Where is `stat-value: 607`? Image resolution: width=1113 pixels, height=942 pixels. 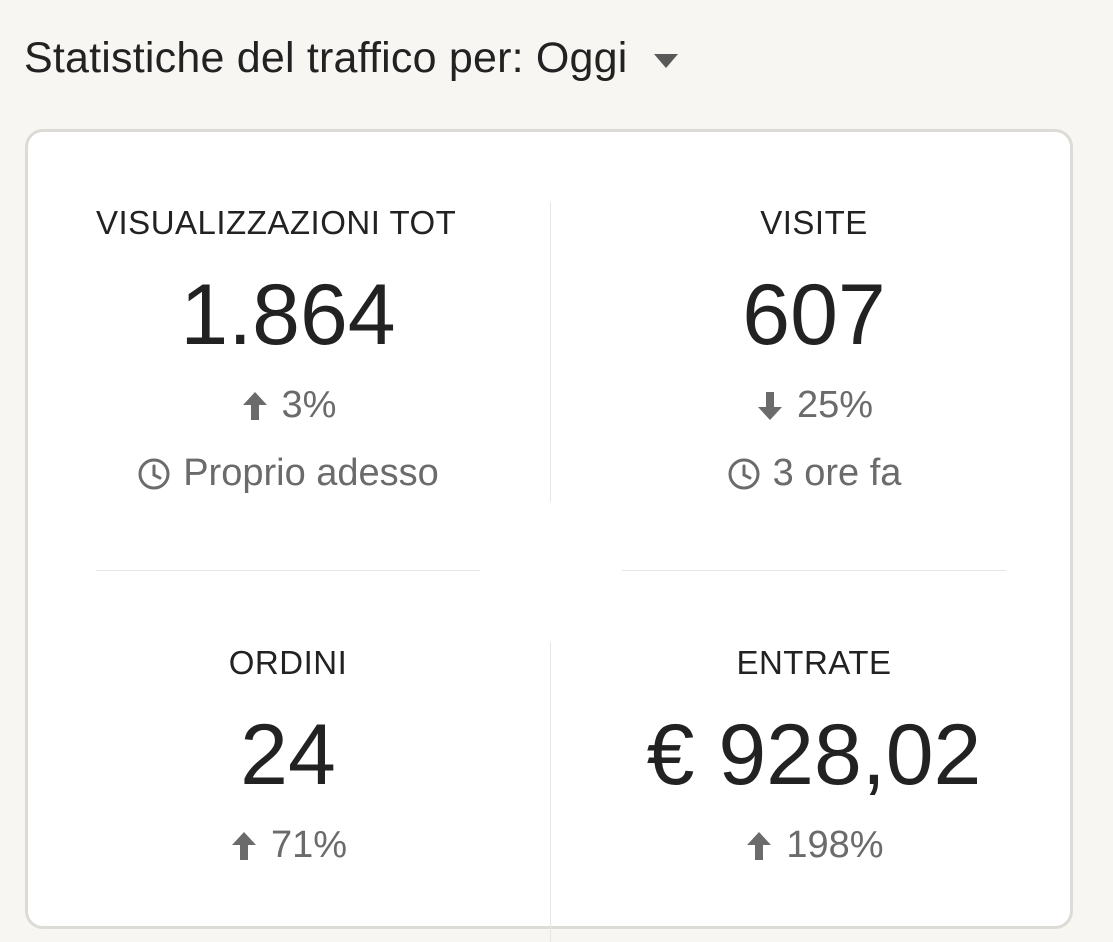 stat-value: 607 is located at coordinates (814, 315).